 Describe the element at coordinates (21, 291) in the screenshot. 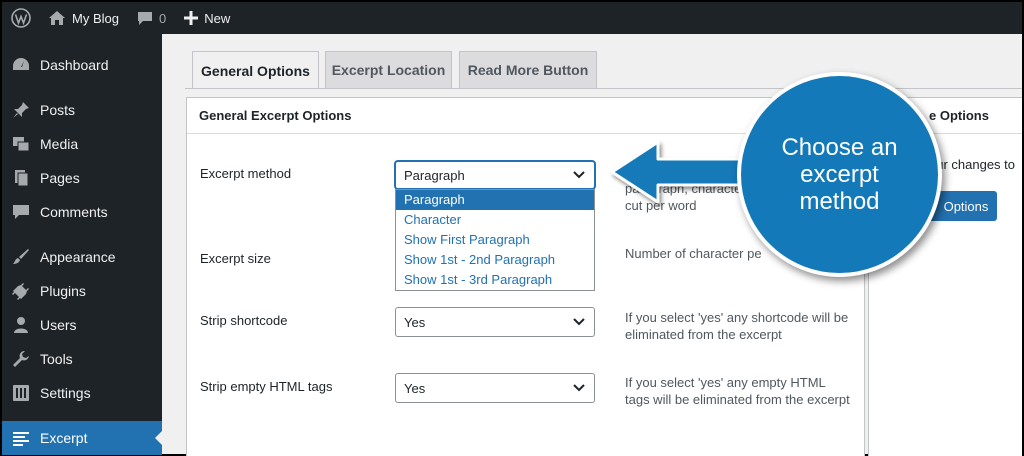

I see `plug-icon` at that location.